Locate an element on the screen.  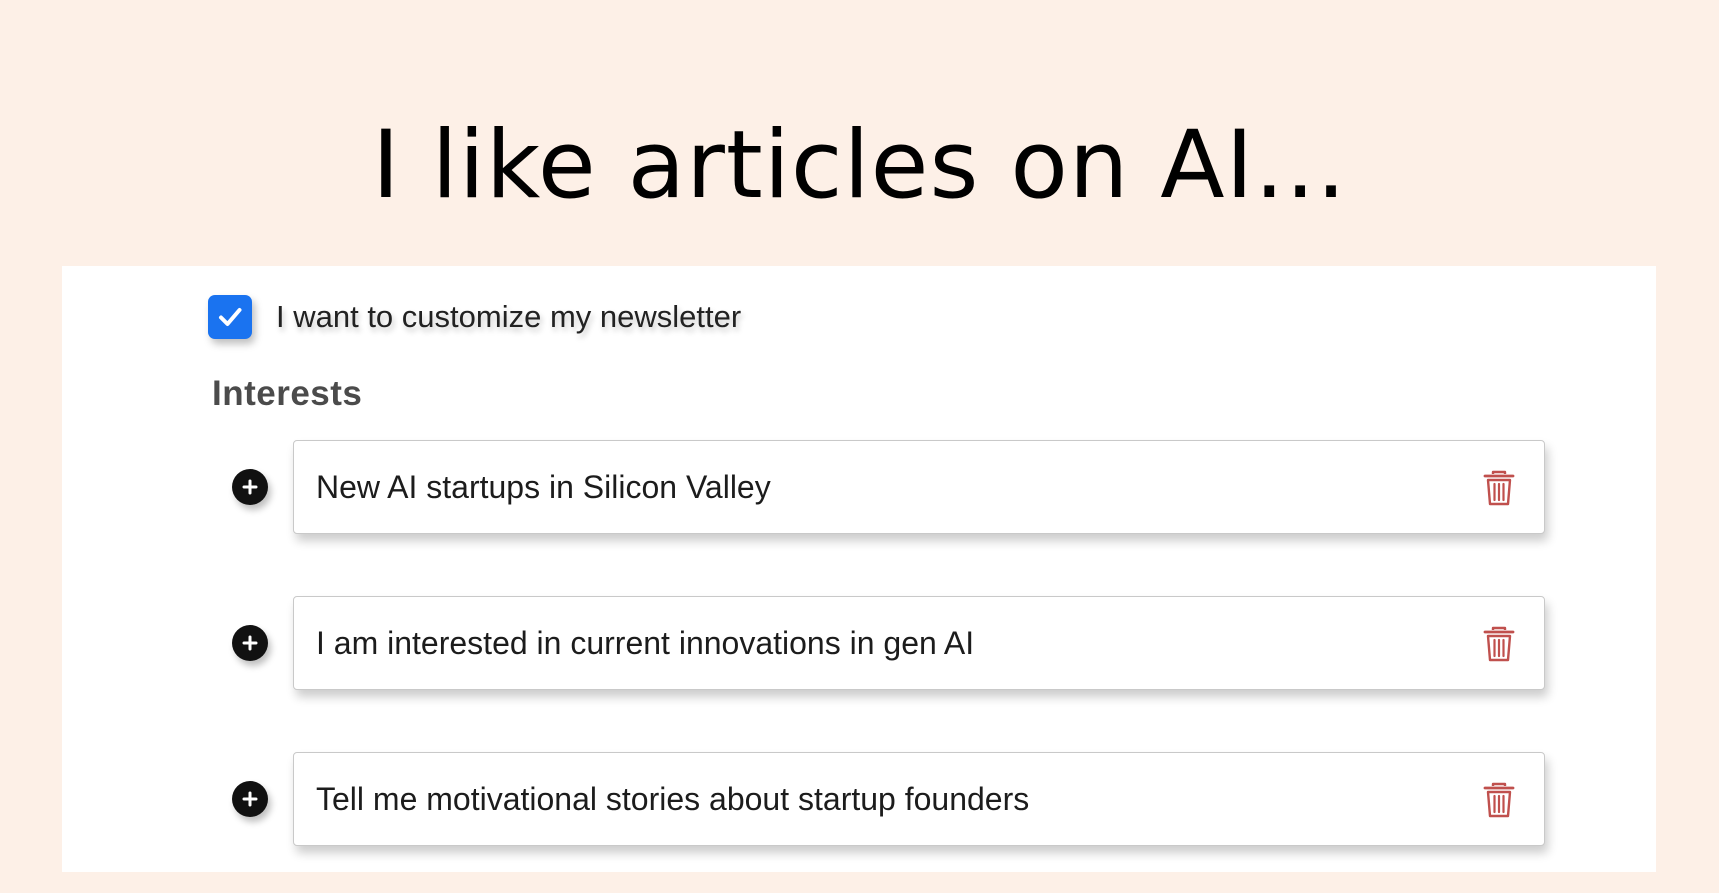
customize-newsletter-row: I want to customize my newsletter is located at coordinates (474, 317).